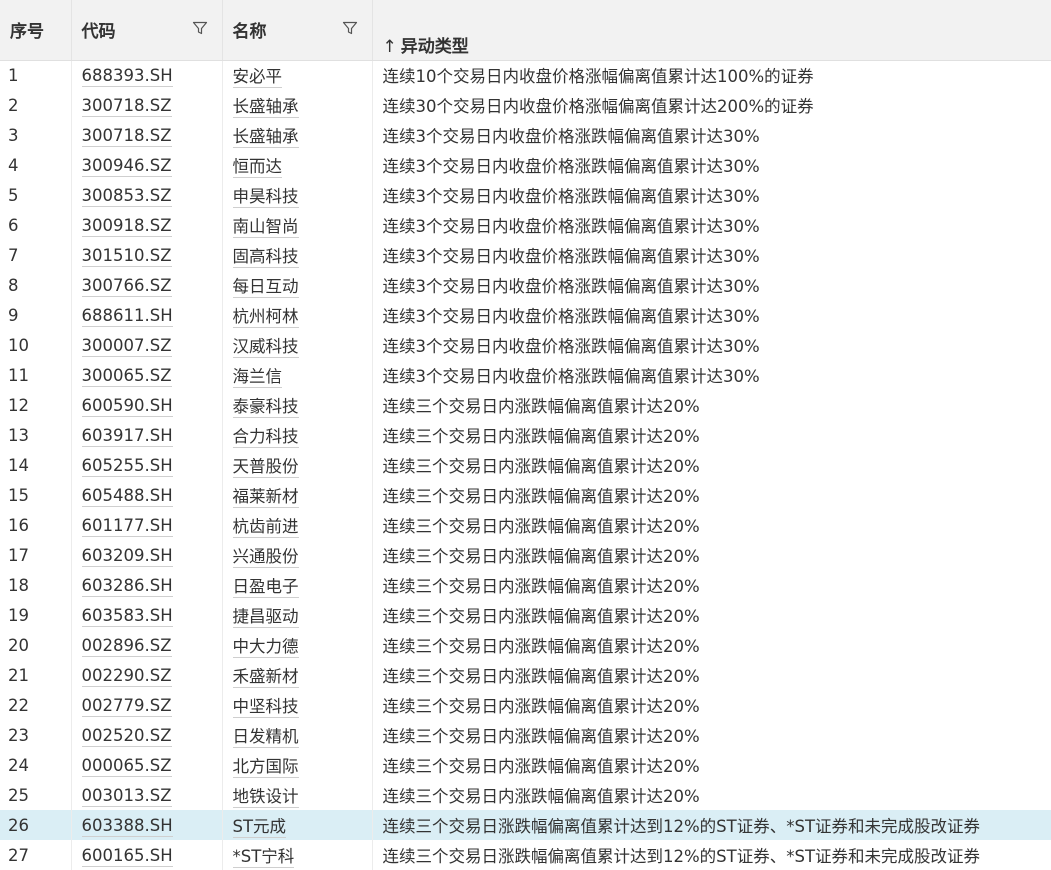 This screenshot has height=870, width=1051. I want to click on stock-name-link: 泰豪科技, so click(265, 407).